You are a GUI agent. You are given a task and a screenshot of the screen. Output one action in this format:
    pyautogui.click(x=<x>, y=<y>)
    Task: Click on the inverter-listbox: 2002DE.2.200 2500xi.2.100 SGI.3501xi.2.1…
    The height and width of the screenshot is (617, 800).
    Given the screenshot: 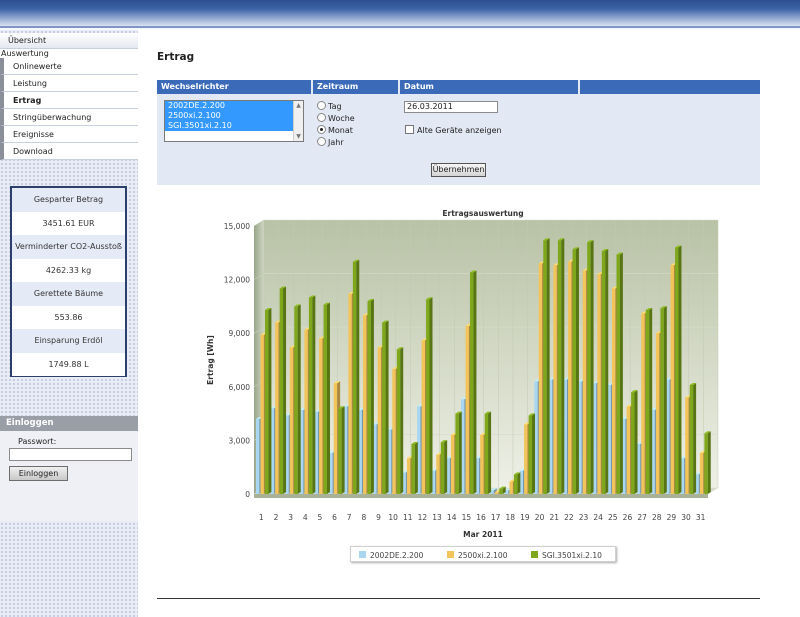 What is the action you would take?
    pyautogui.click(x=234, y=121)
    